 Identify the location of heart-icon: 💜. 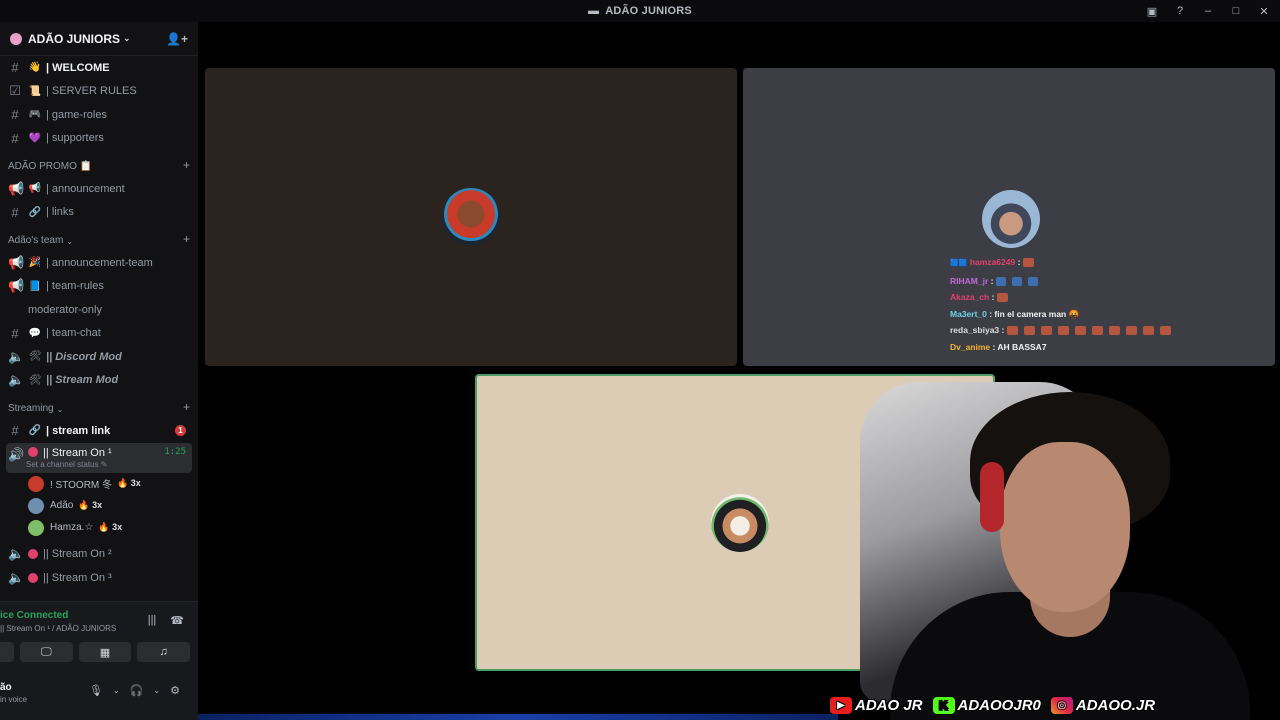
(35, 138).